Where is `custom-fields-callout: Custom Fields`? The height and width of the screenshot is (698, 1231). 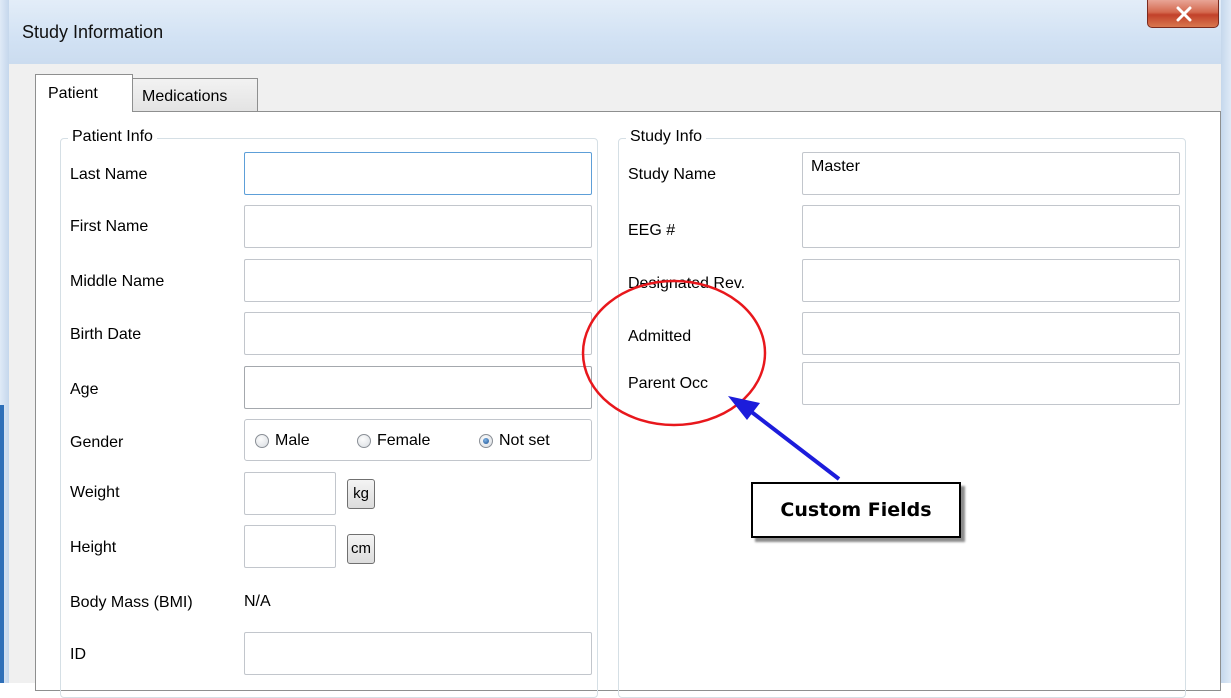 custom-fields-callout: Custom Fields is located at coordinates (856, 510).